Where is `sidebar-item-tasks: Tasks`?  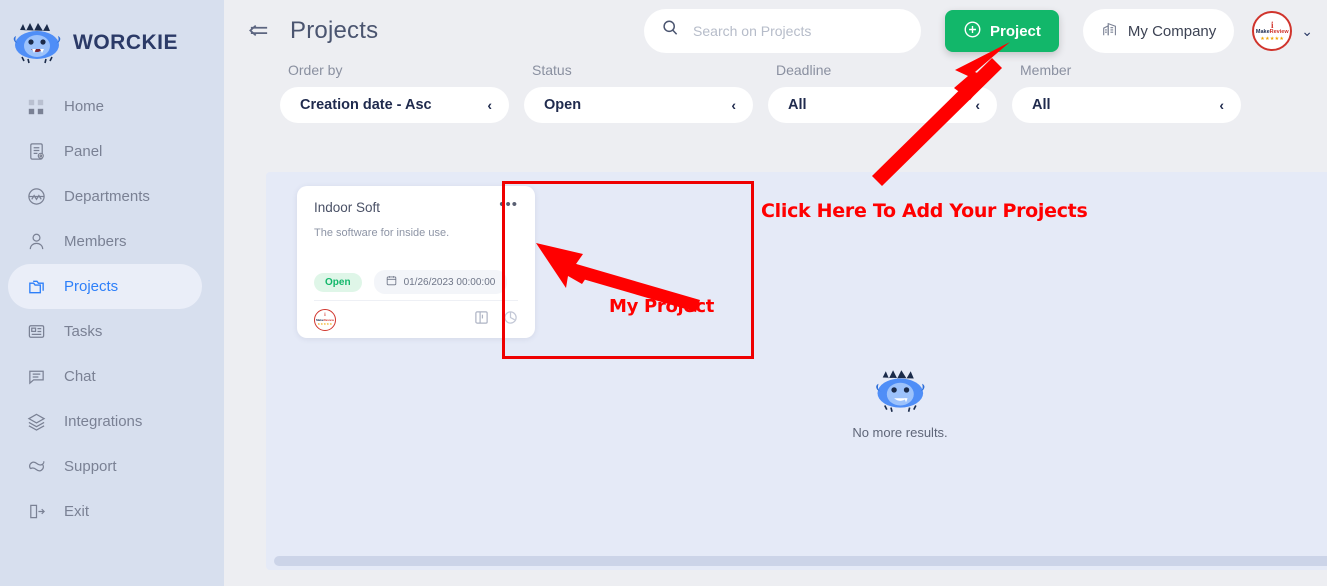 sidebar-item-tasks: Tasks is located at coordinates (105, 331).